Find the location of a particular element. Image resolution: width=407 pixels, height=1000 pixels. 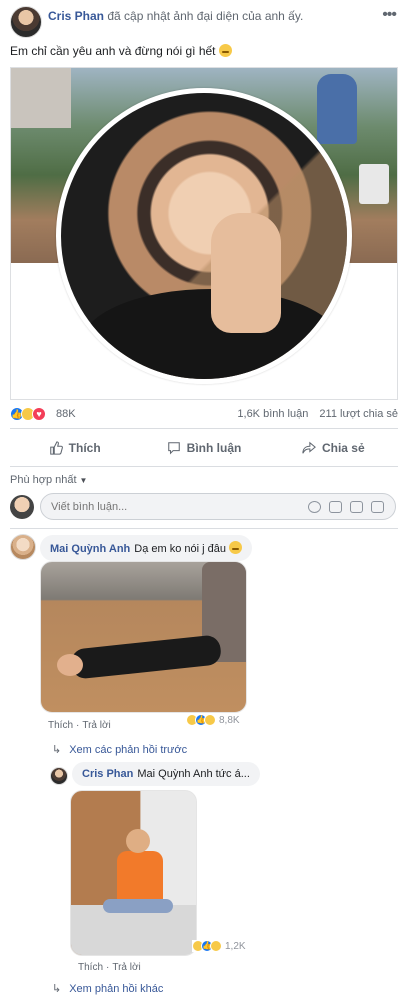

share-arrow-icon is located at coordinates (309, 447).